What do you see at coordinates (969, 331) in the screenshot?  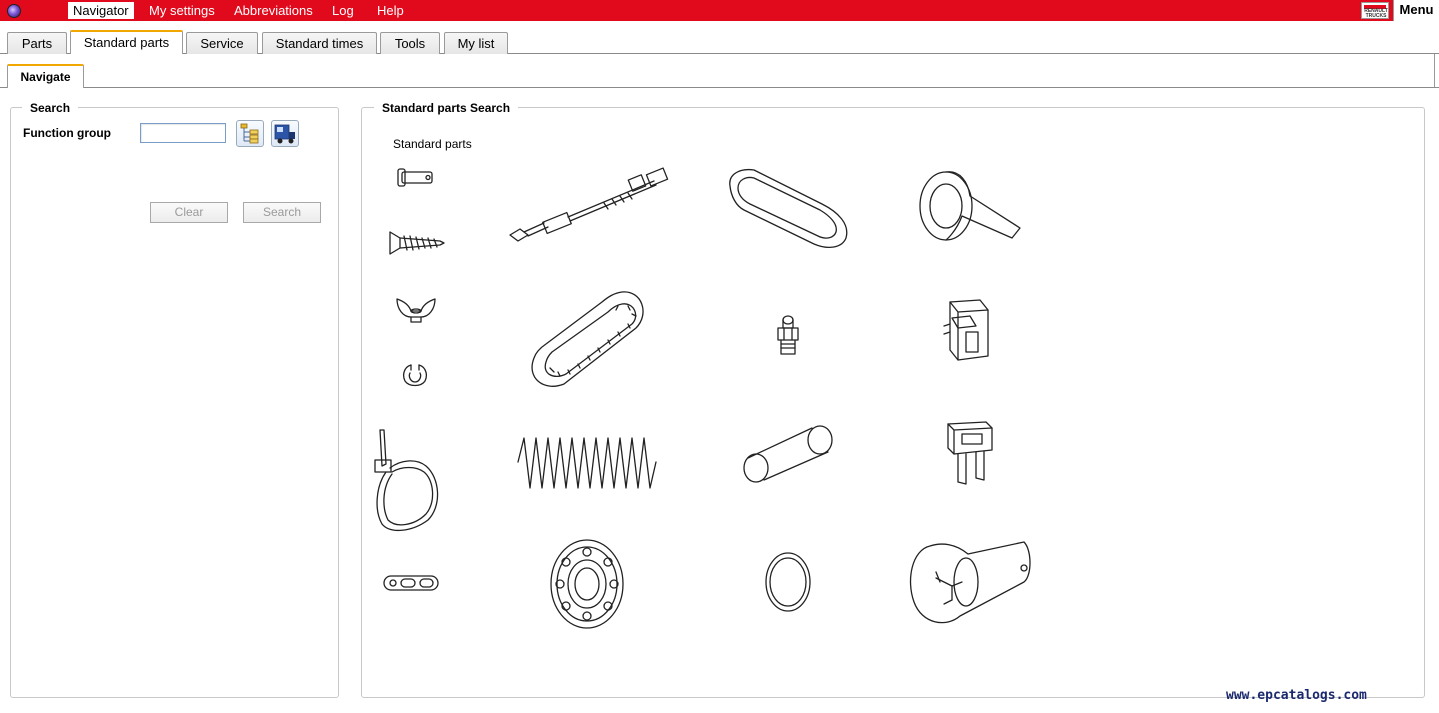 I see `switch-icon` at bounding box center [969, 331].